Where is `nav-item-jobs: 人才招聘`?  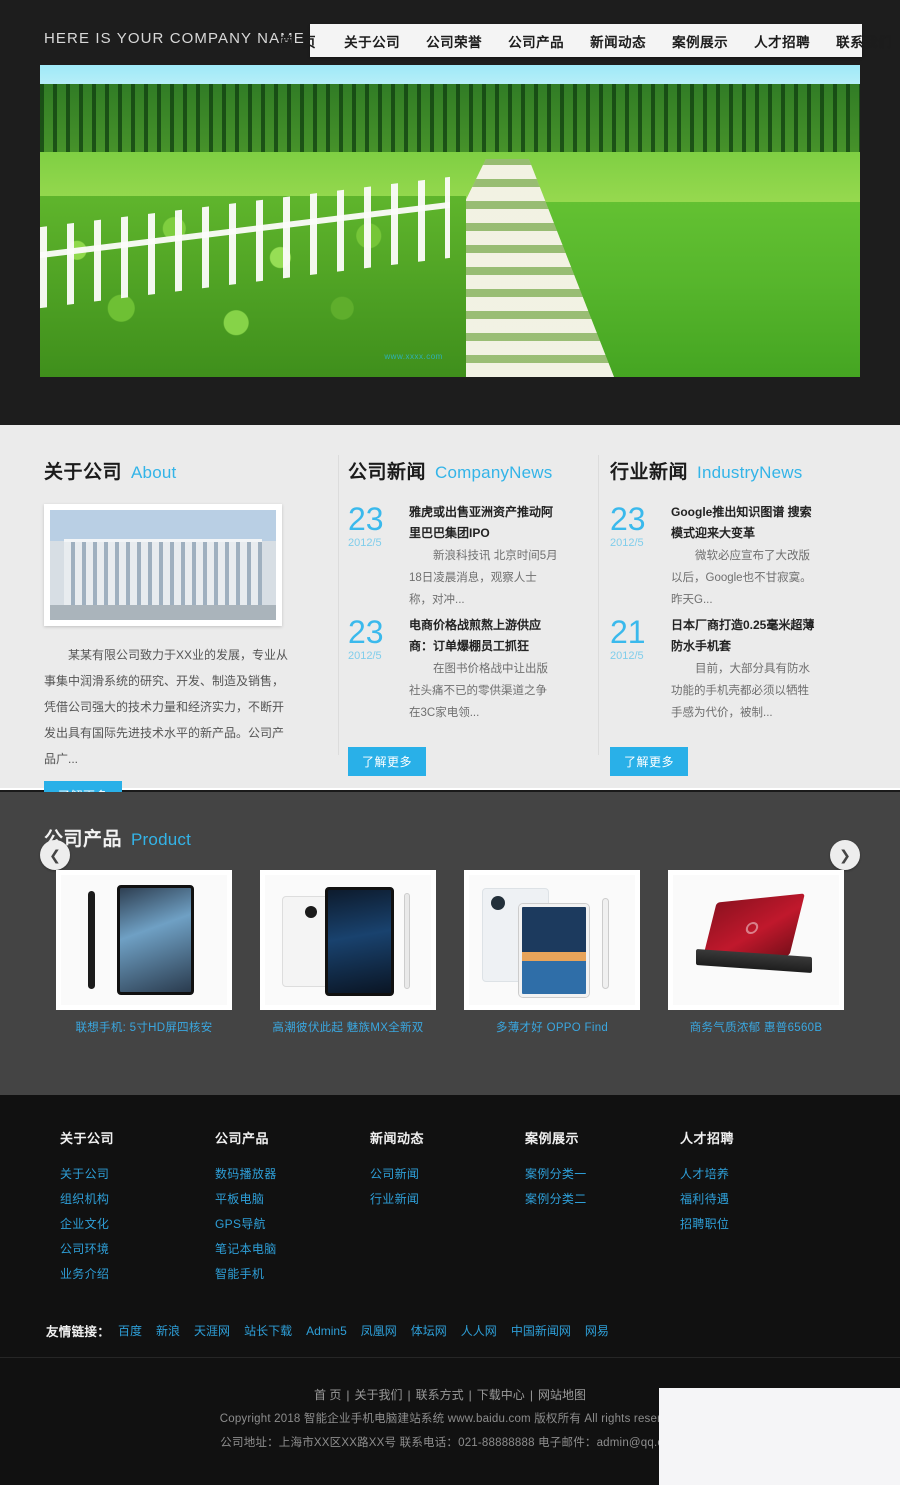
nav-item-jobs: 人才招聘 is located at coordinates (782, 41).